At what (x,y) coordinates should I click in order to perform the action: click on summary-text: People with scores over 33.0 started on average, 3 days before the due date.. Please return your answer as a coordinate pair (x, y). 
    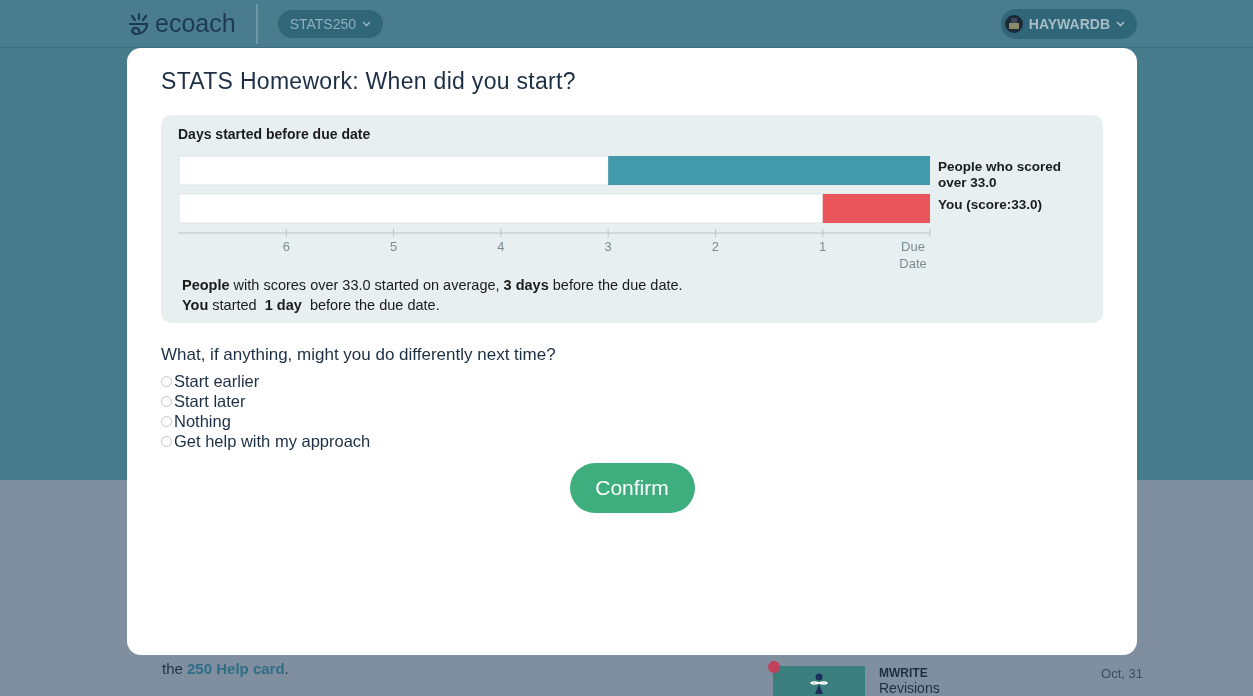
    Looking at the image, I should click on (433, 285).